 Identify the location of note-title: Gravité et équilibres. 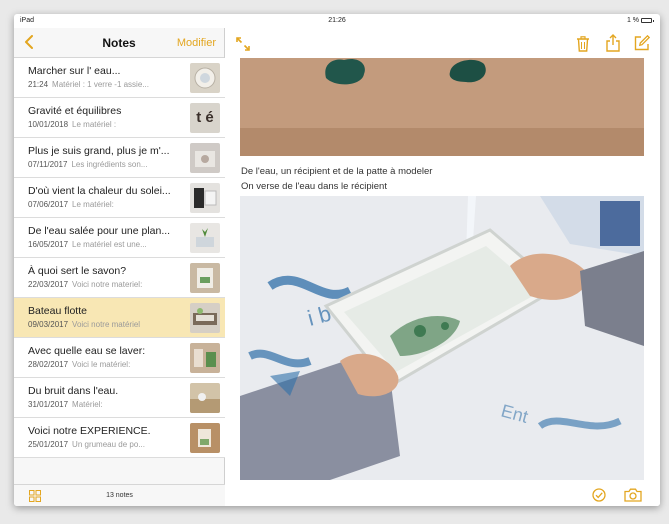
(75, 111).